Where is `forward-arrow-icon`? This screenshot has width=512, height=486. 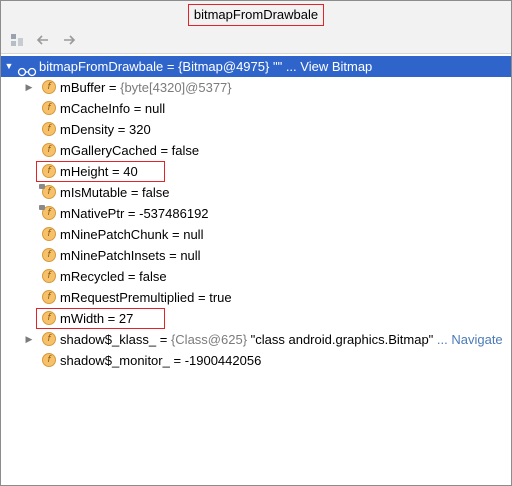 forward-arrow-icon is located at coordinates (69, 40).